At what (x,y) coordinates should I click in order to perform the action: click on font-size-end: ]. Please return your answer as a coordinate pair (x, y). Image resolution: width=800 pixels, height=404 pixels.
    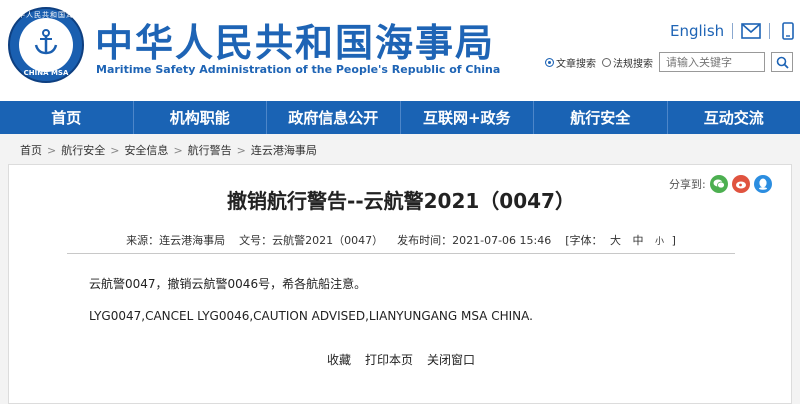
    Looking at the image, I should click on (673, 240).